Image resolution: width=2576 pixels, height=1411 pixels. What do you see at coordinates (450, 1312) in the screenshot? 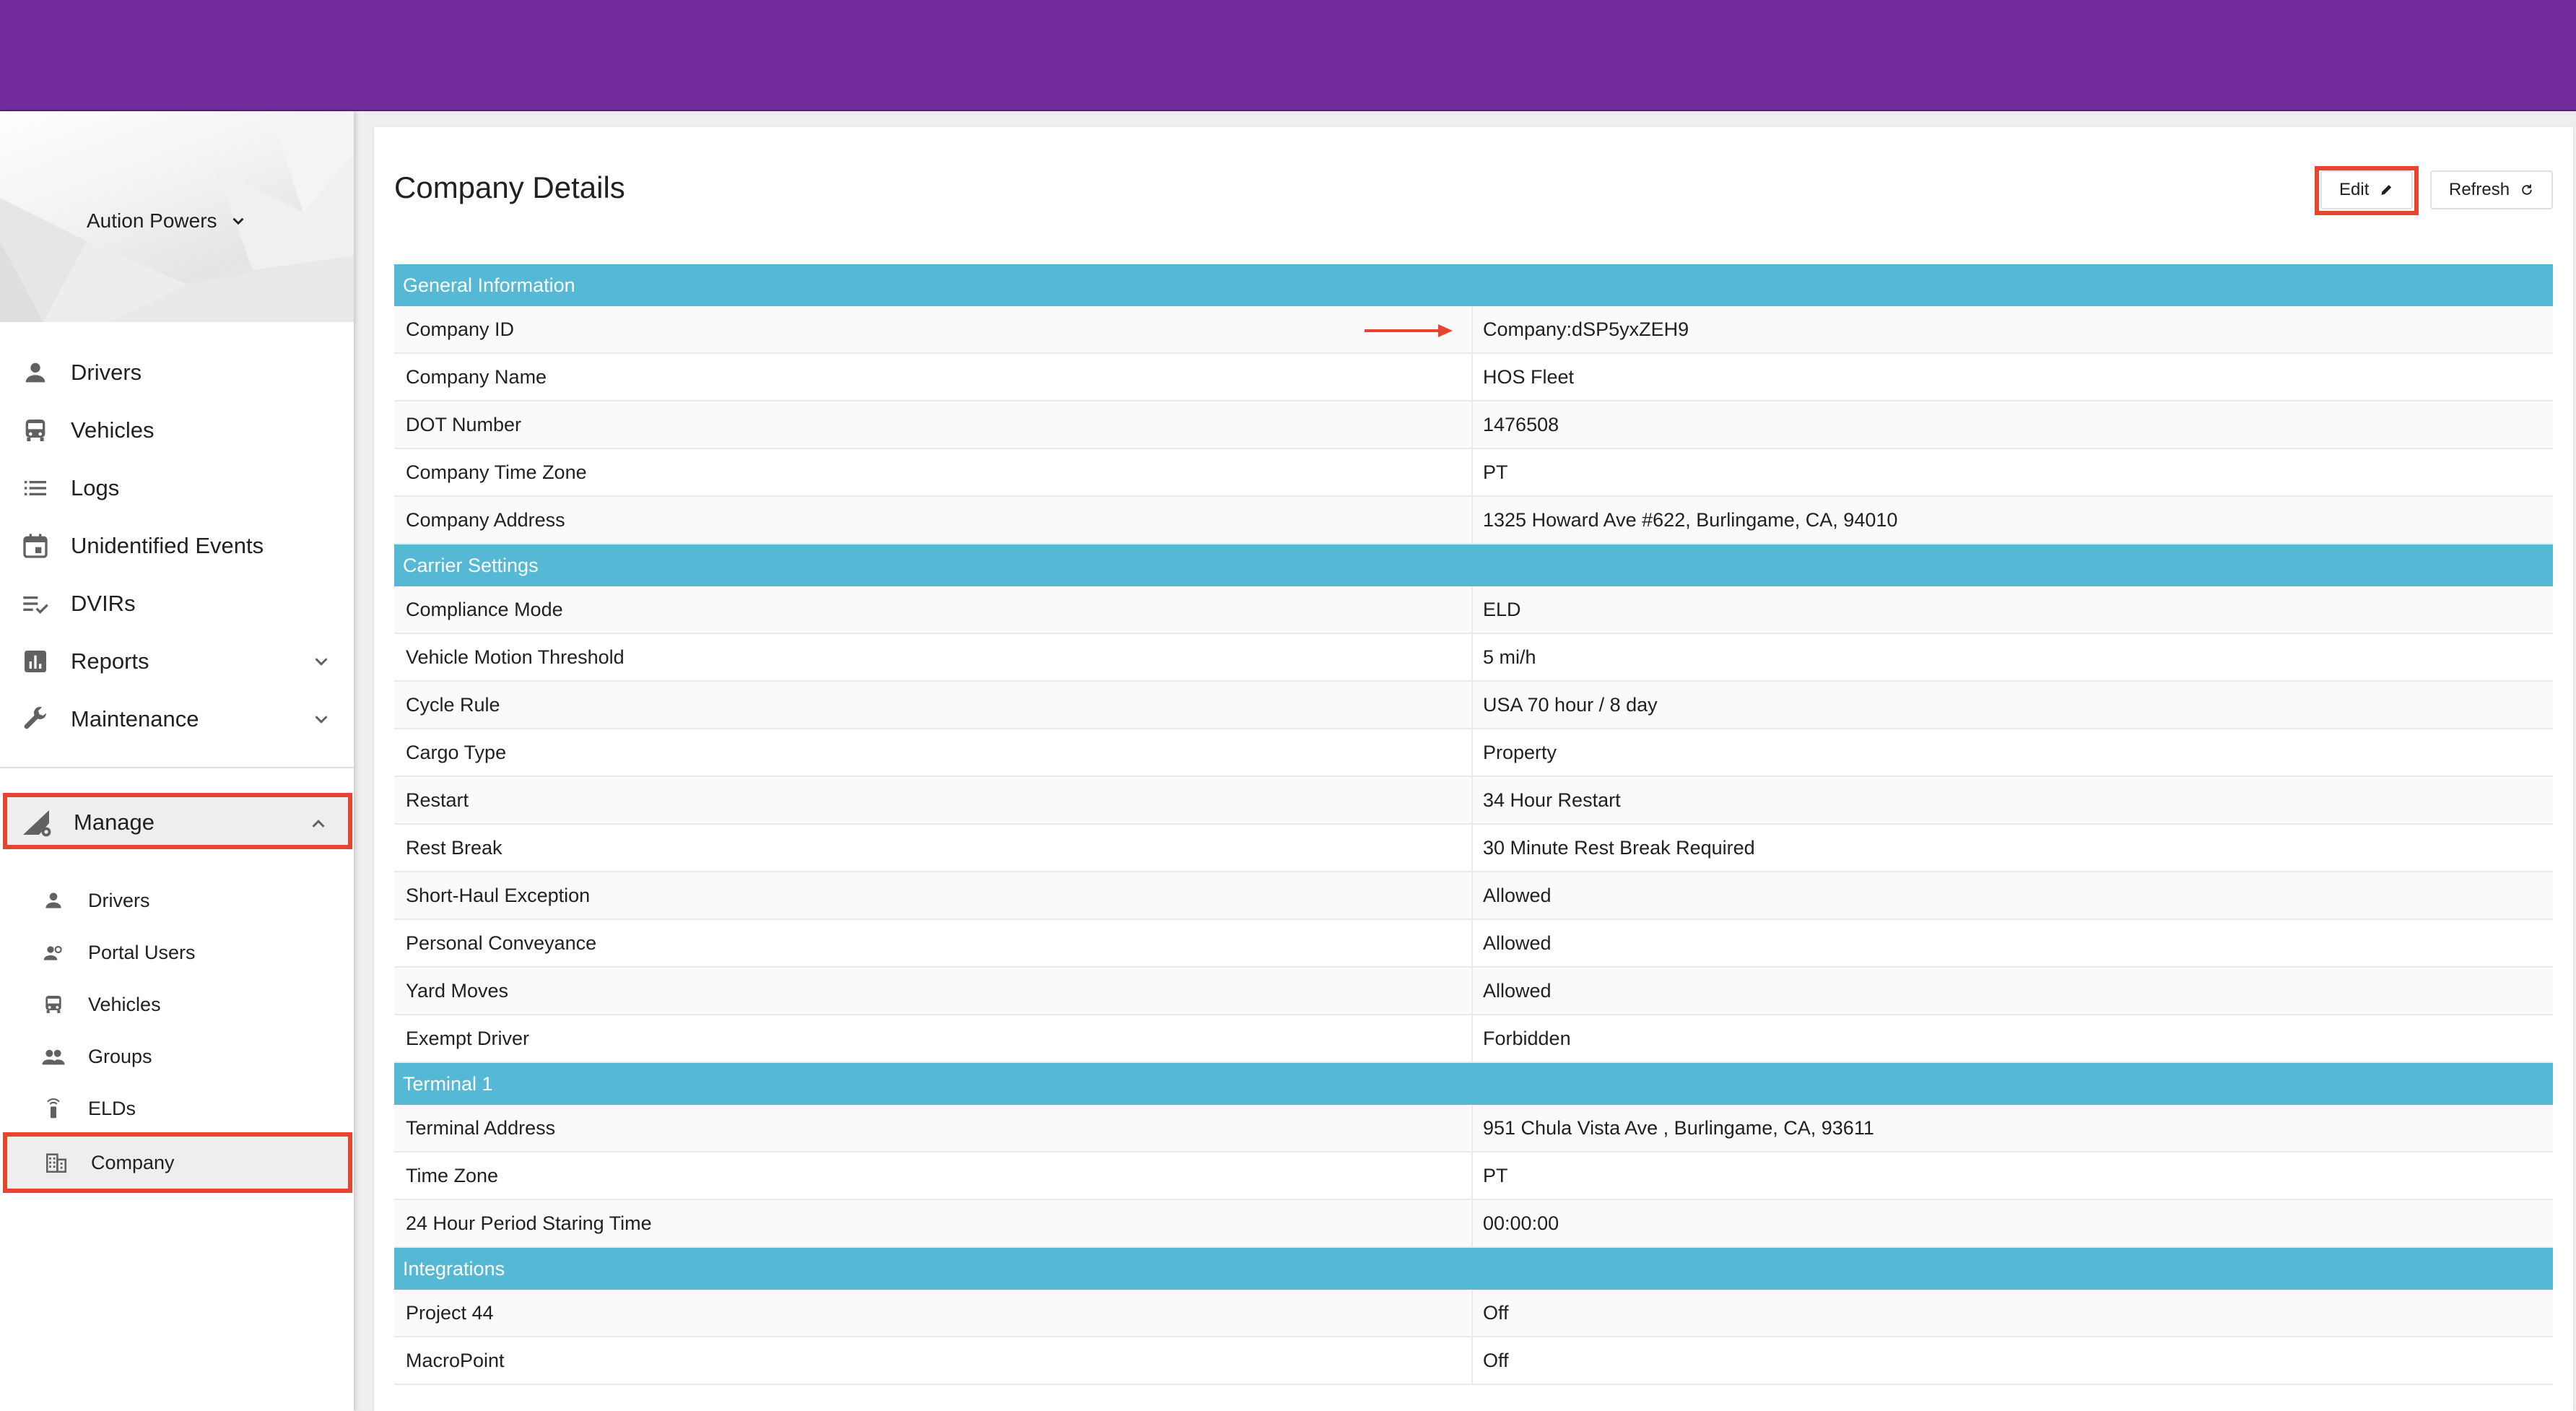
I see `row-key: Project 44` at bounding box center [450, 1312].